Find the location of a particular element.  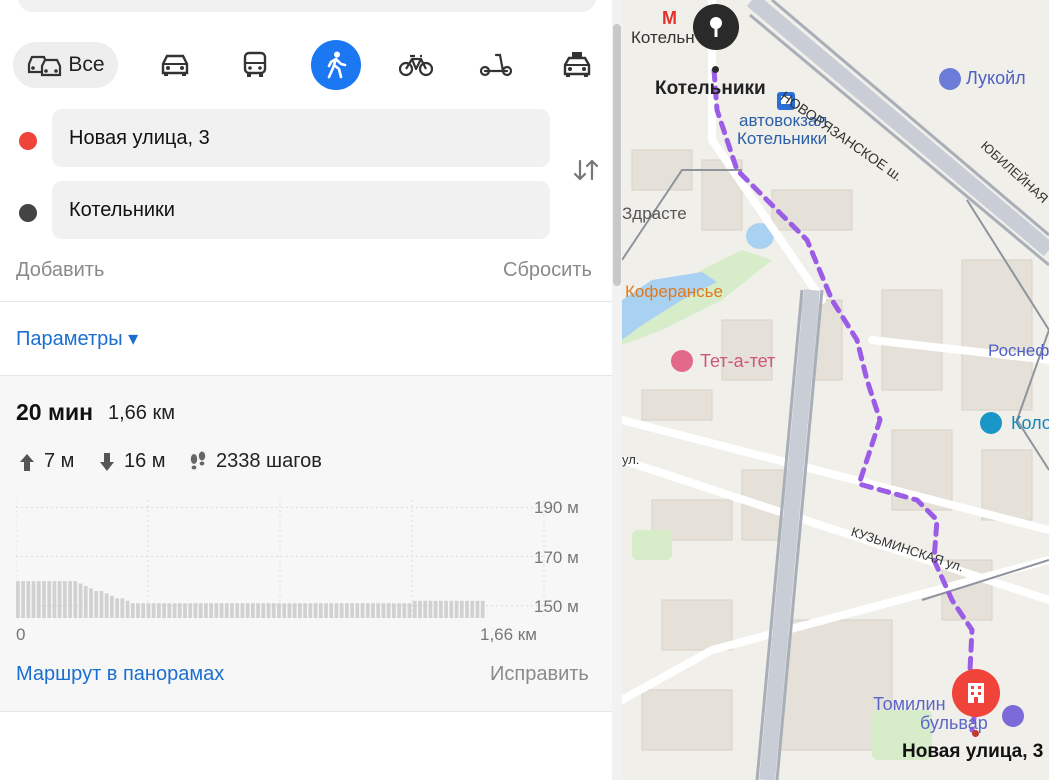

footsteps-icon is located at coordinates (198, 460).